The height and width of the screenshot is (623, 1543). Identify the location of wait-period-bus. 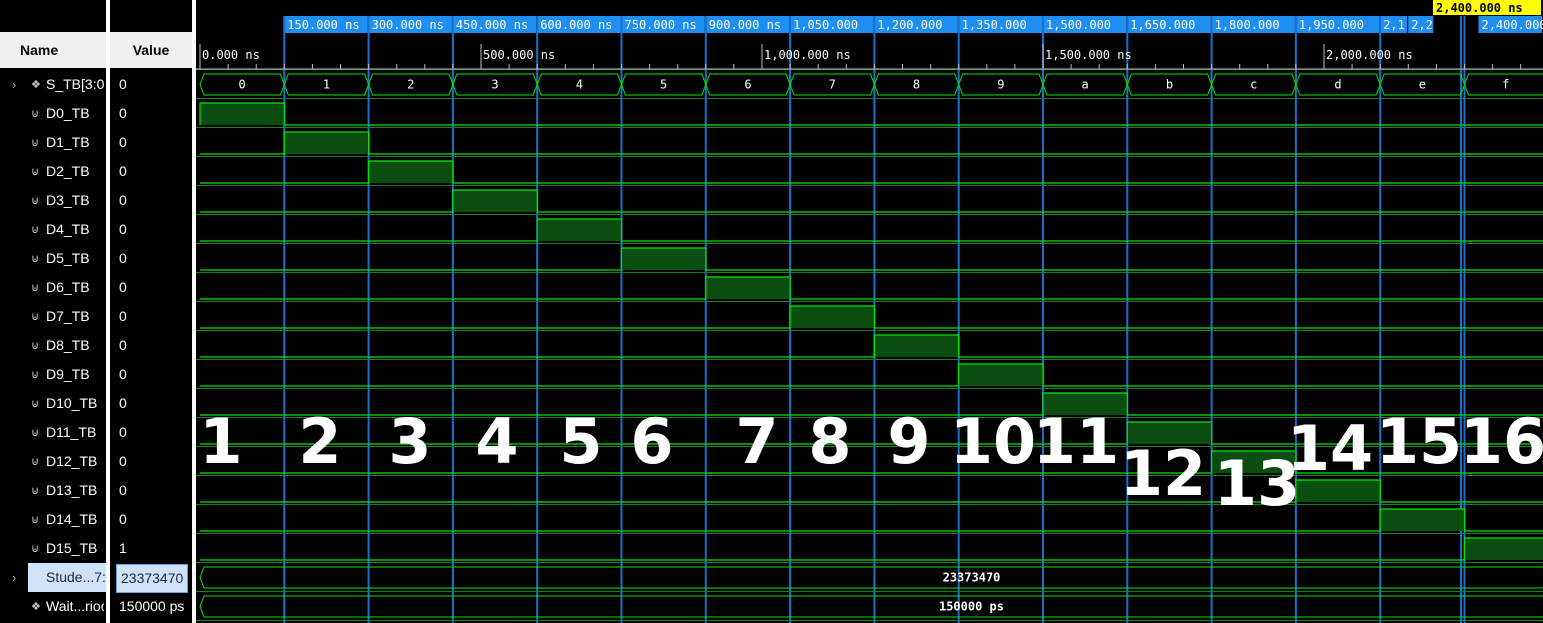
(871, 606).